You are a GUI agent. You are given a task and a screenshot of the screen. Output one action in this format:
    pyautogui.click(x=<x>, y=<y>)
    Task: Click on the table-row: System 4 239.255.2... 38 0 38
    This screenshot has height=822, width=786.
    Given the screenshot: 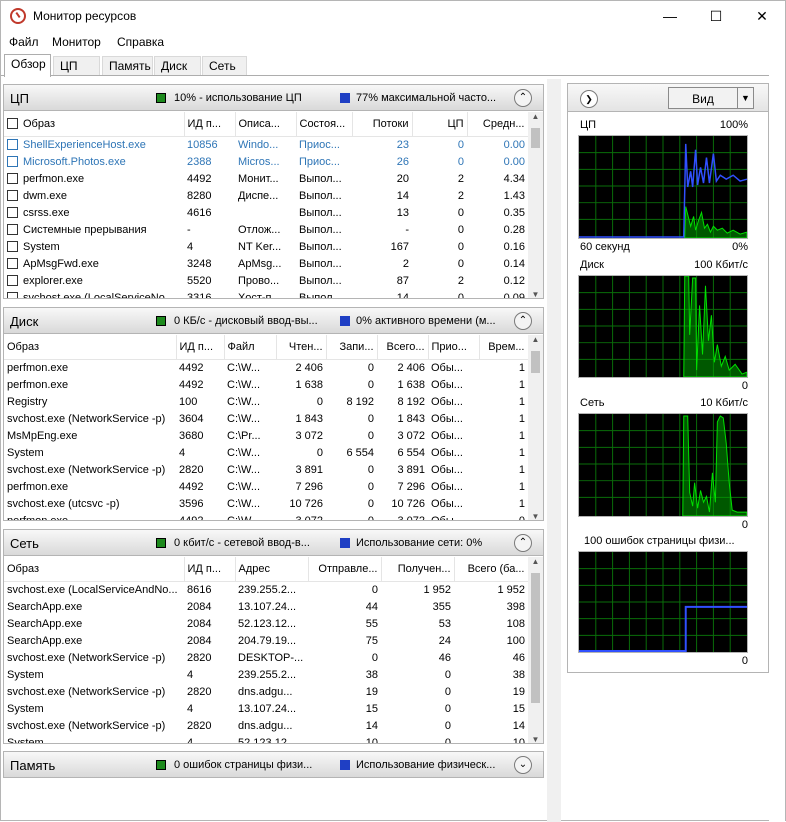 What is the action you would take?
    pyautogui.click(x=266, y=674)
    